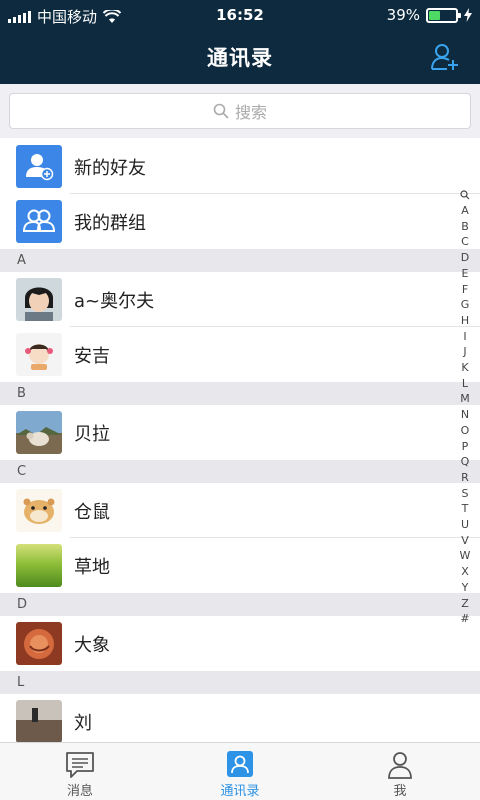  What do you see at coordinates (240, 643) in the screenshot?
I see `contact-row: 大象` at bounding box center [240, 643].